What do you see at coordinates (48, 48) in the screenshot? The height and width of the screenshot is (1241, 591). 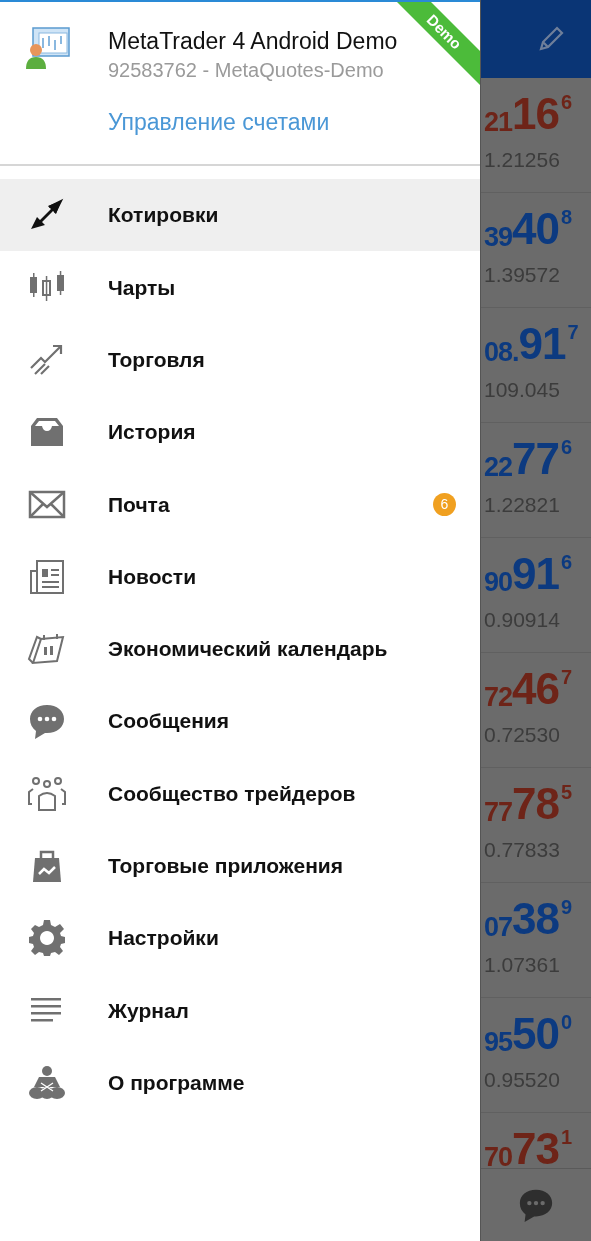 I see `account-avatar-icon` at bounding box center [48, 48].